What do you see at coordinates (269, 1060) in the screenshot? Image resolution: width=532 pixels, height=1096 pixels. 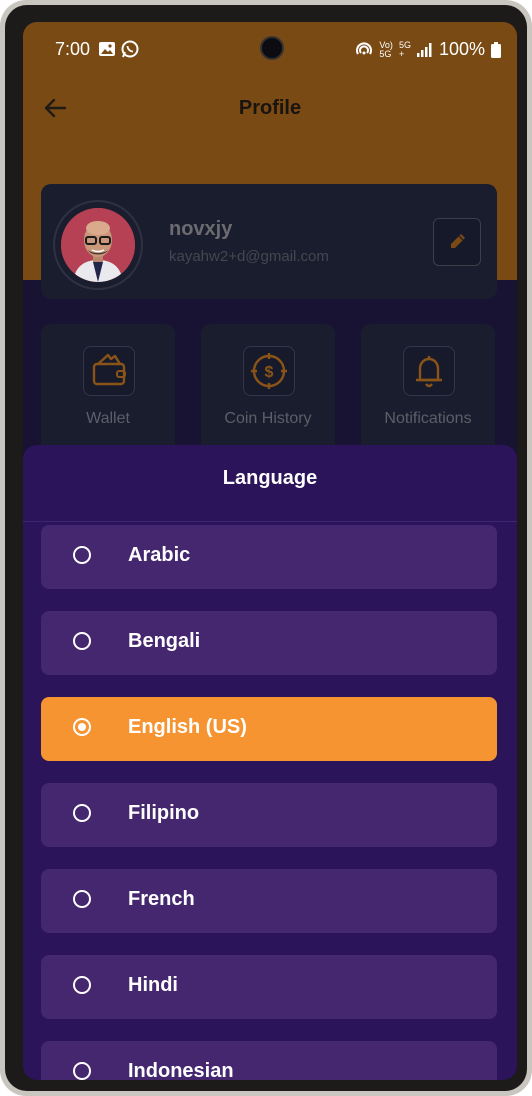 I see `language-option-indonesian: Indonesian` at bounding box center [269, 1060].